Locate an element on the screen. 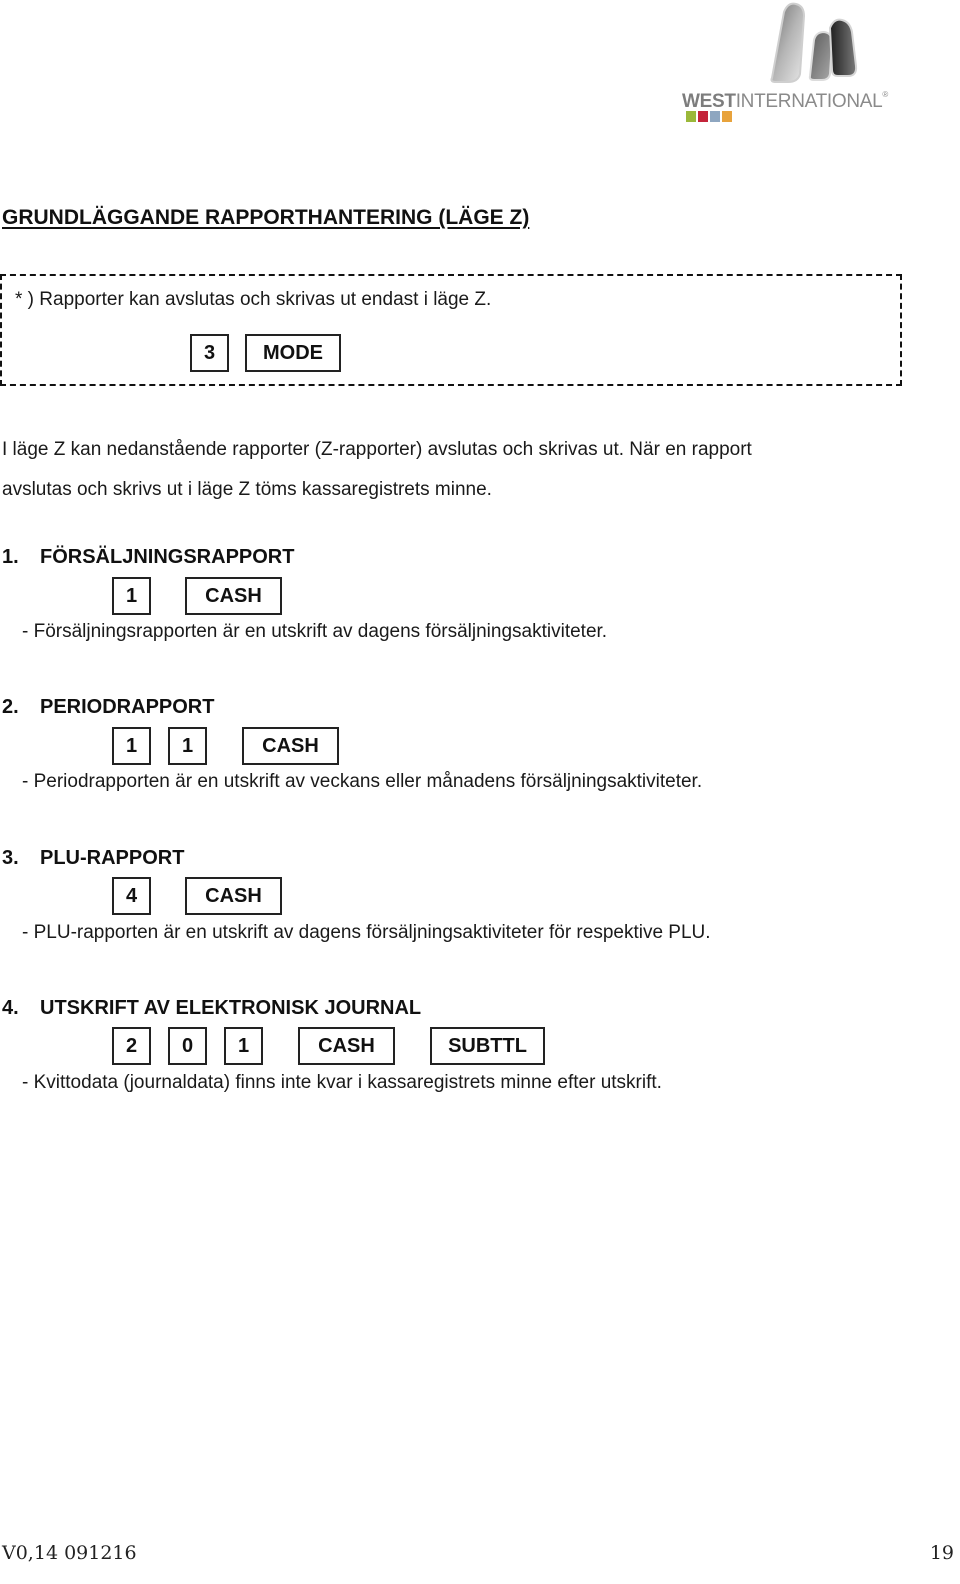 The image size is (960, 1584). section-2-heading: 2. PERIODRAPPORT is located at coordinates (108, 707).